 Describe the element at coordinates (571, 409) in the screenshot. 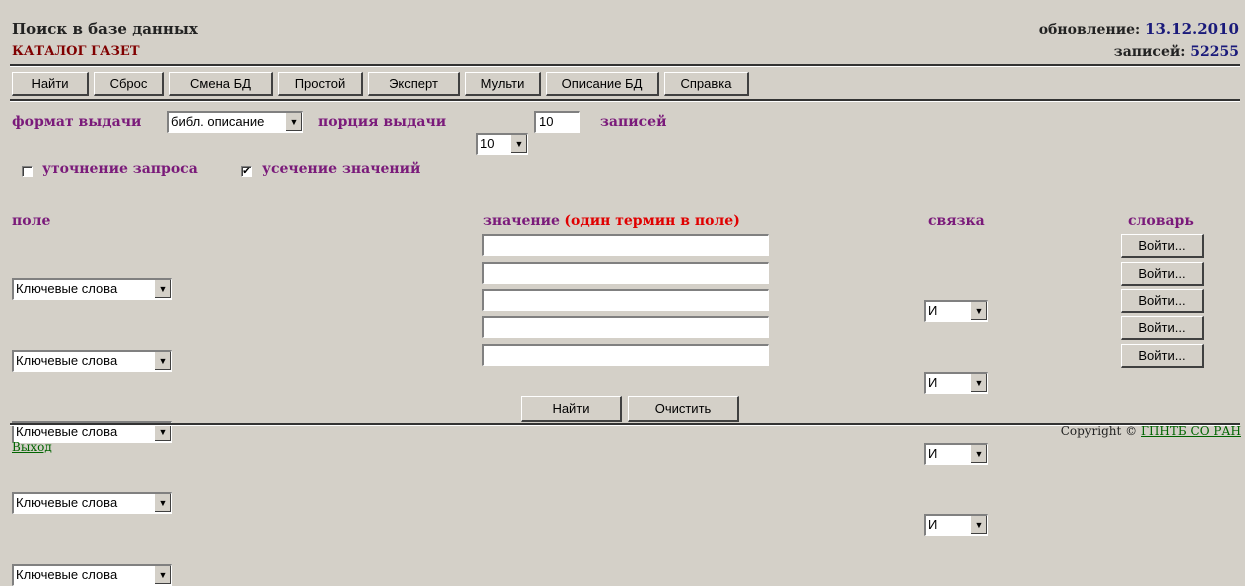

I see `submit-search-button: Найти` at that location.